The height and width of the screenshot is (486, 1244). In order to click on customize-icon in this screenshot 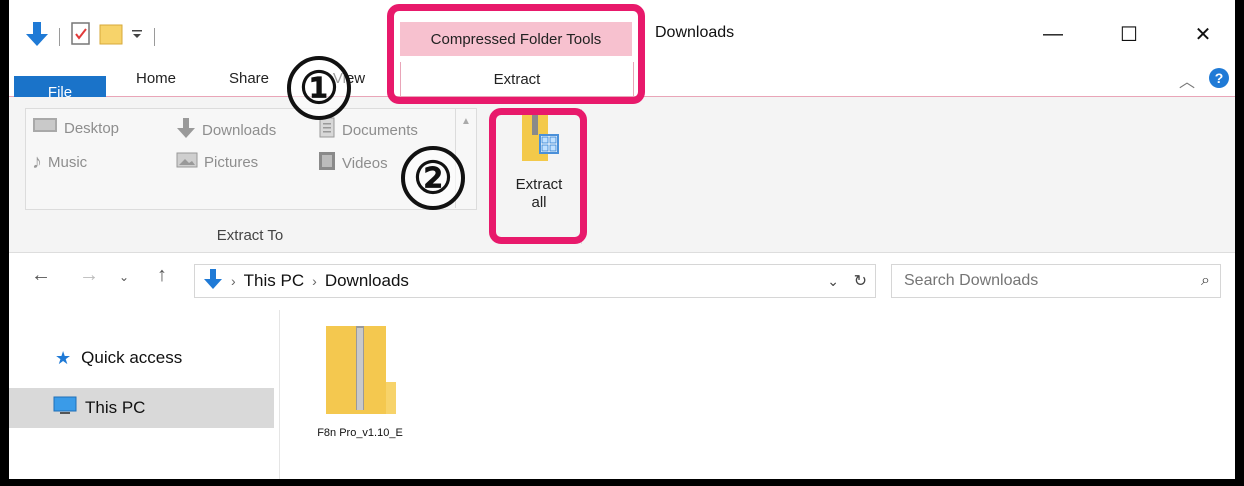, I will do `click(137, 36)`.